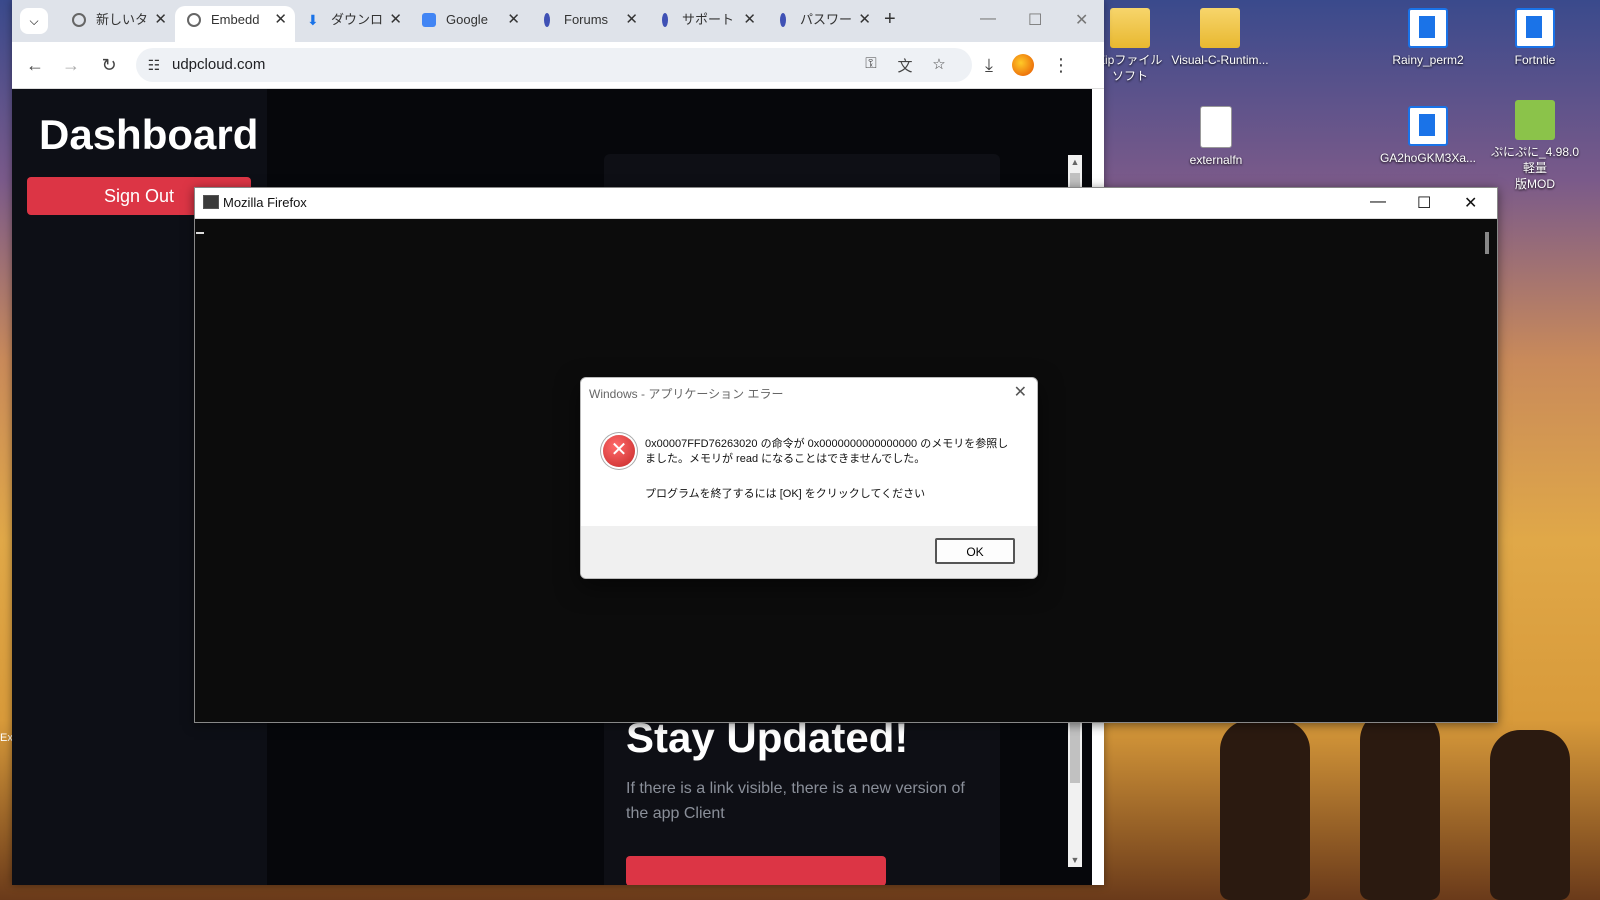 The image size is (1600, 900). I want to click on star-icon: ☆, so click(939, 65).